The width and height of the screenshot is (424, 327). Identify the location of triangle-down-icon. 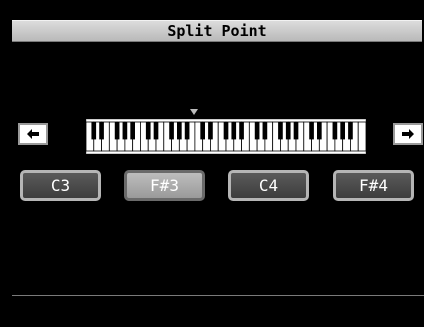
(194, 112).